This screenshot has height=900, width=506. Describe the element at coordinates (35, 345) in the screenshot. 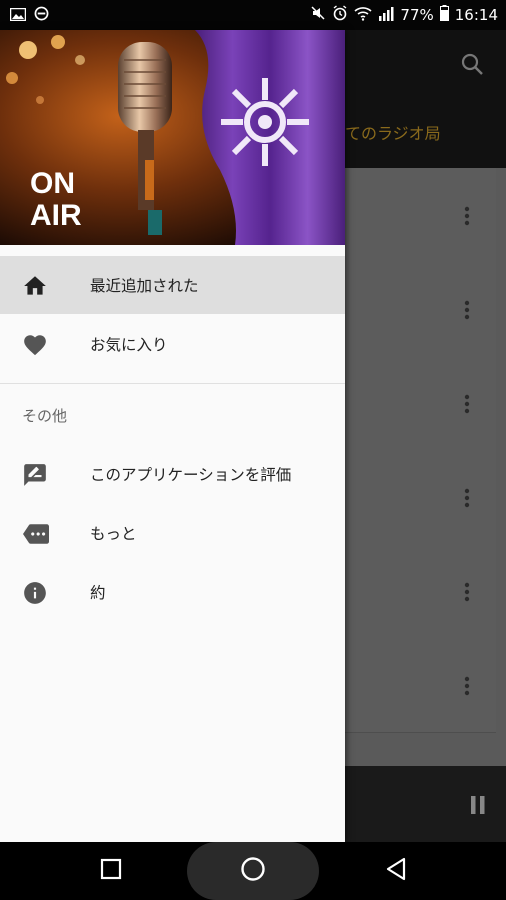

I see `heart-icon` at that location.